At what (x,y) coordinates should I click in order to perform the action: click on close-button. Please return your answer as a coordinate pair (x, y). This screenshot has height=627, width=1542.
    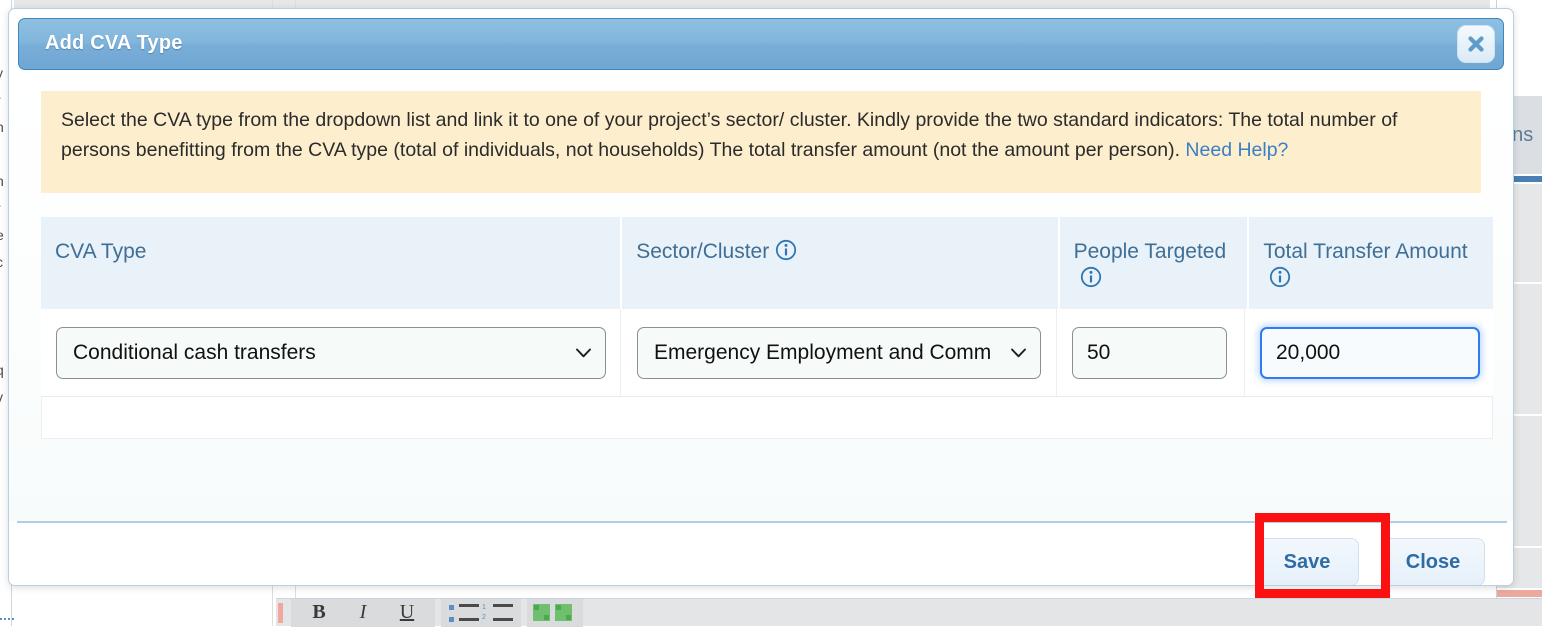
    Looking at the image, I should click on (1476, 44).